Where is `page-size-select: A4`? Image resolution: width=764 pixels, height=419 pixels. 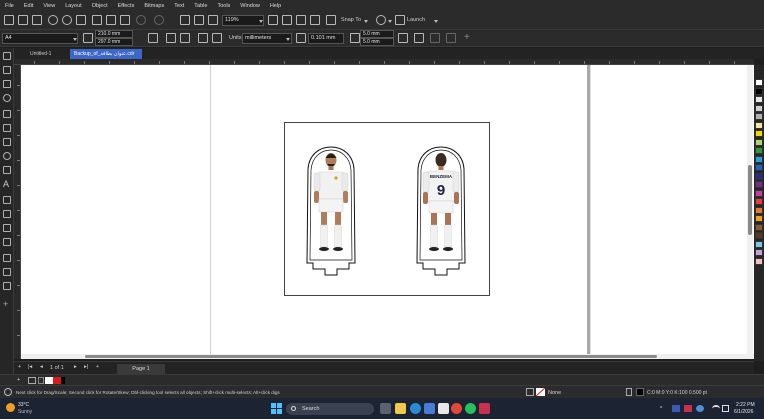 page-size-select: A4 is located at coordinates (40, 38).